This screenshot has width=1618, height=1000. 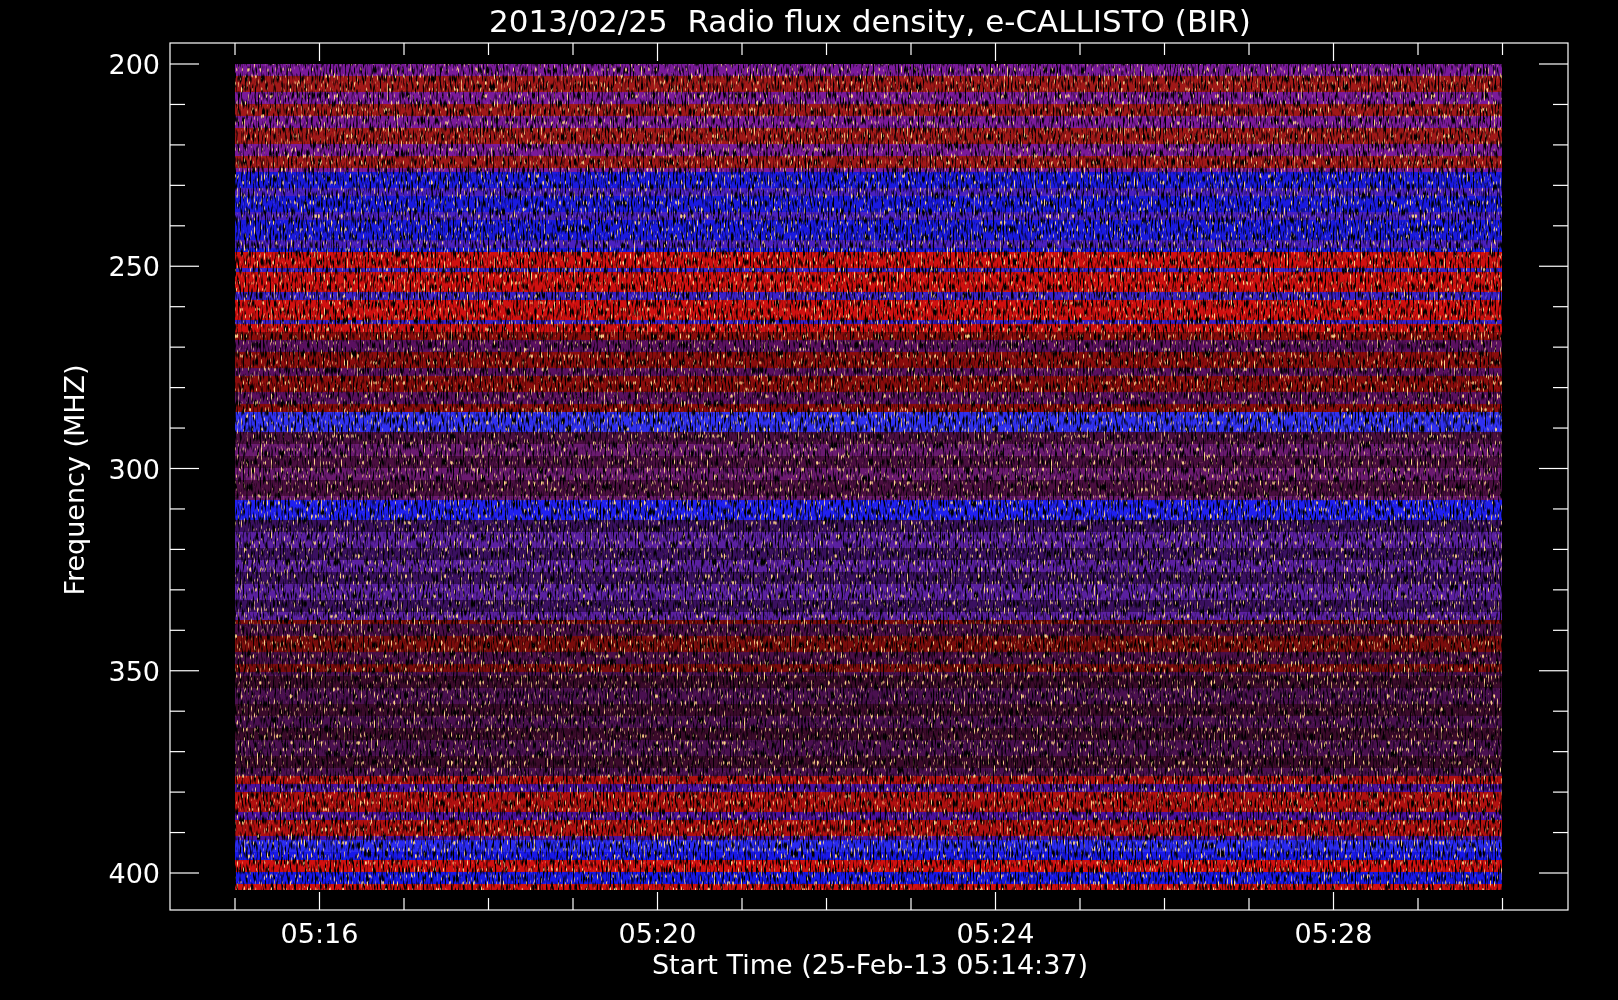 I want to click on tick-label: 300, so click(x=134, y=469).